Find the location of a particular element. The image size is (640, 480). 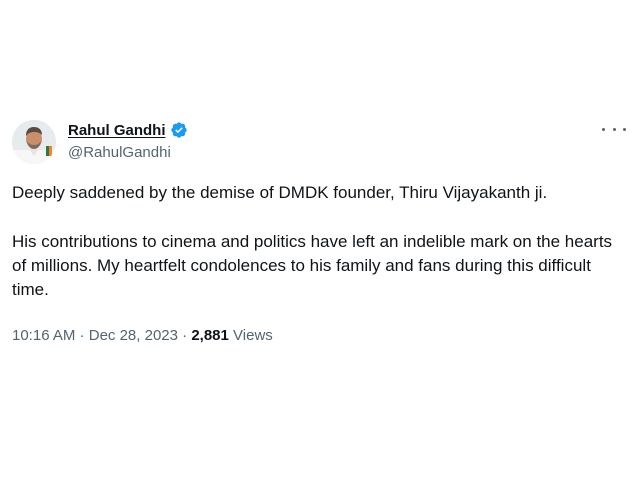

tweet-timestamp: 10:16 AM · Dec 28, 2023 is located at coordinates (95, 335).